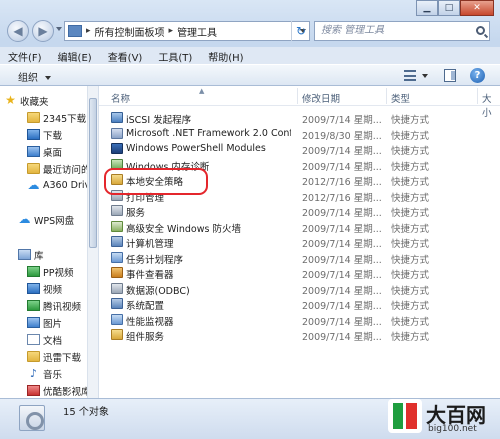 The height and width of the screenshot is (439, 500). I want to click on nav-libraries: 库, so click(31, 254).